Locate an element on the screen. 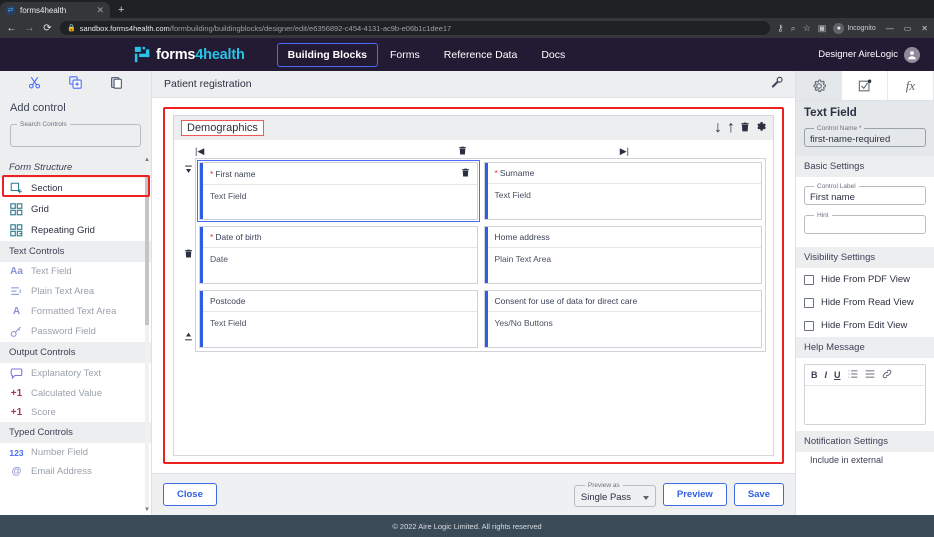 The image size is (934, 537). wrench-icon is located at coordinates (777, 84).